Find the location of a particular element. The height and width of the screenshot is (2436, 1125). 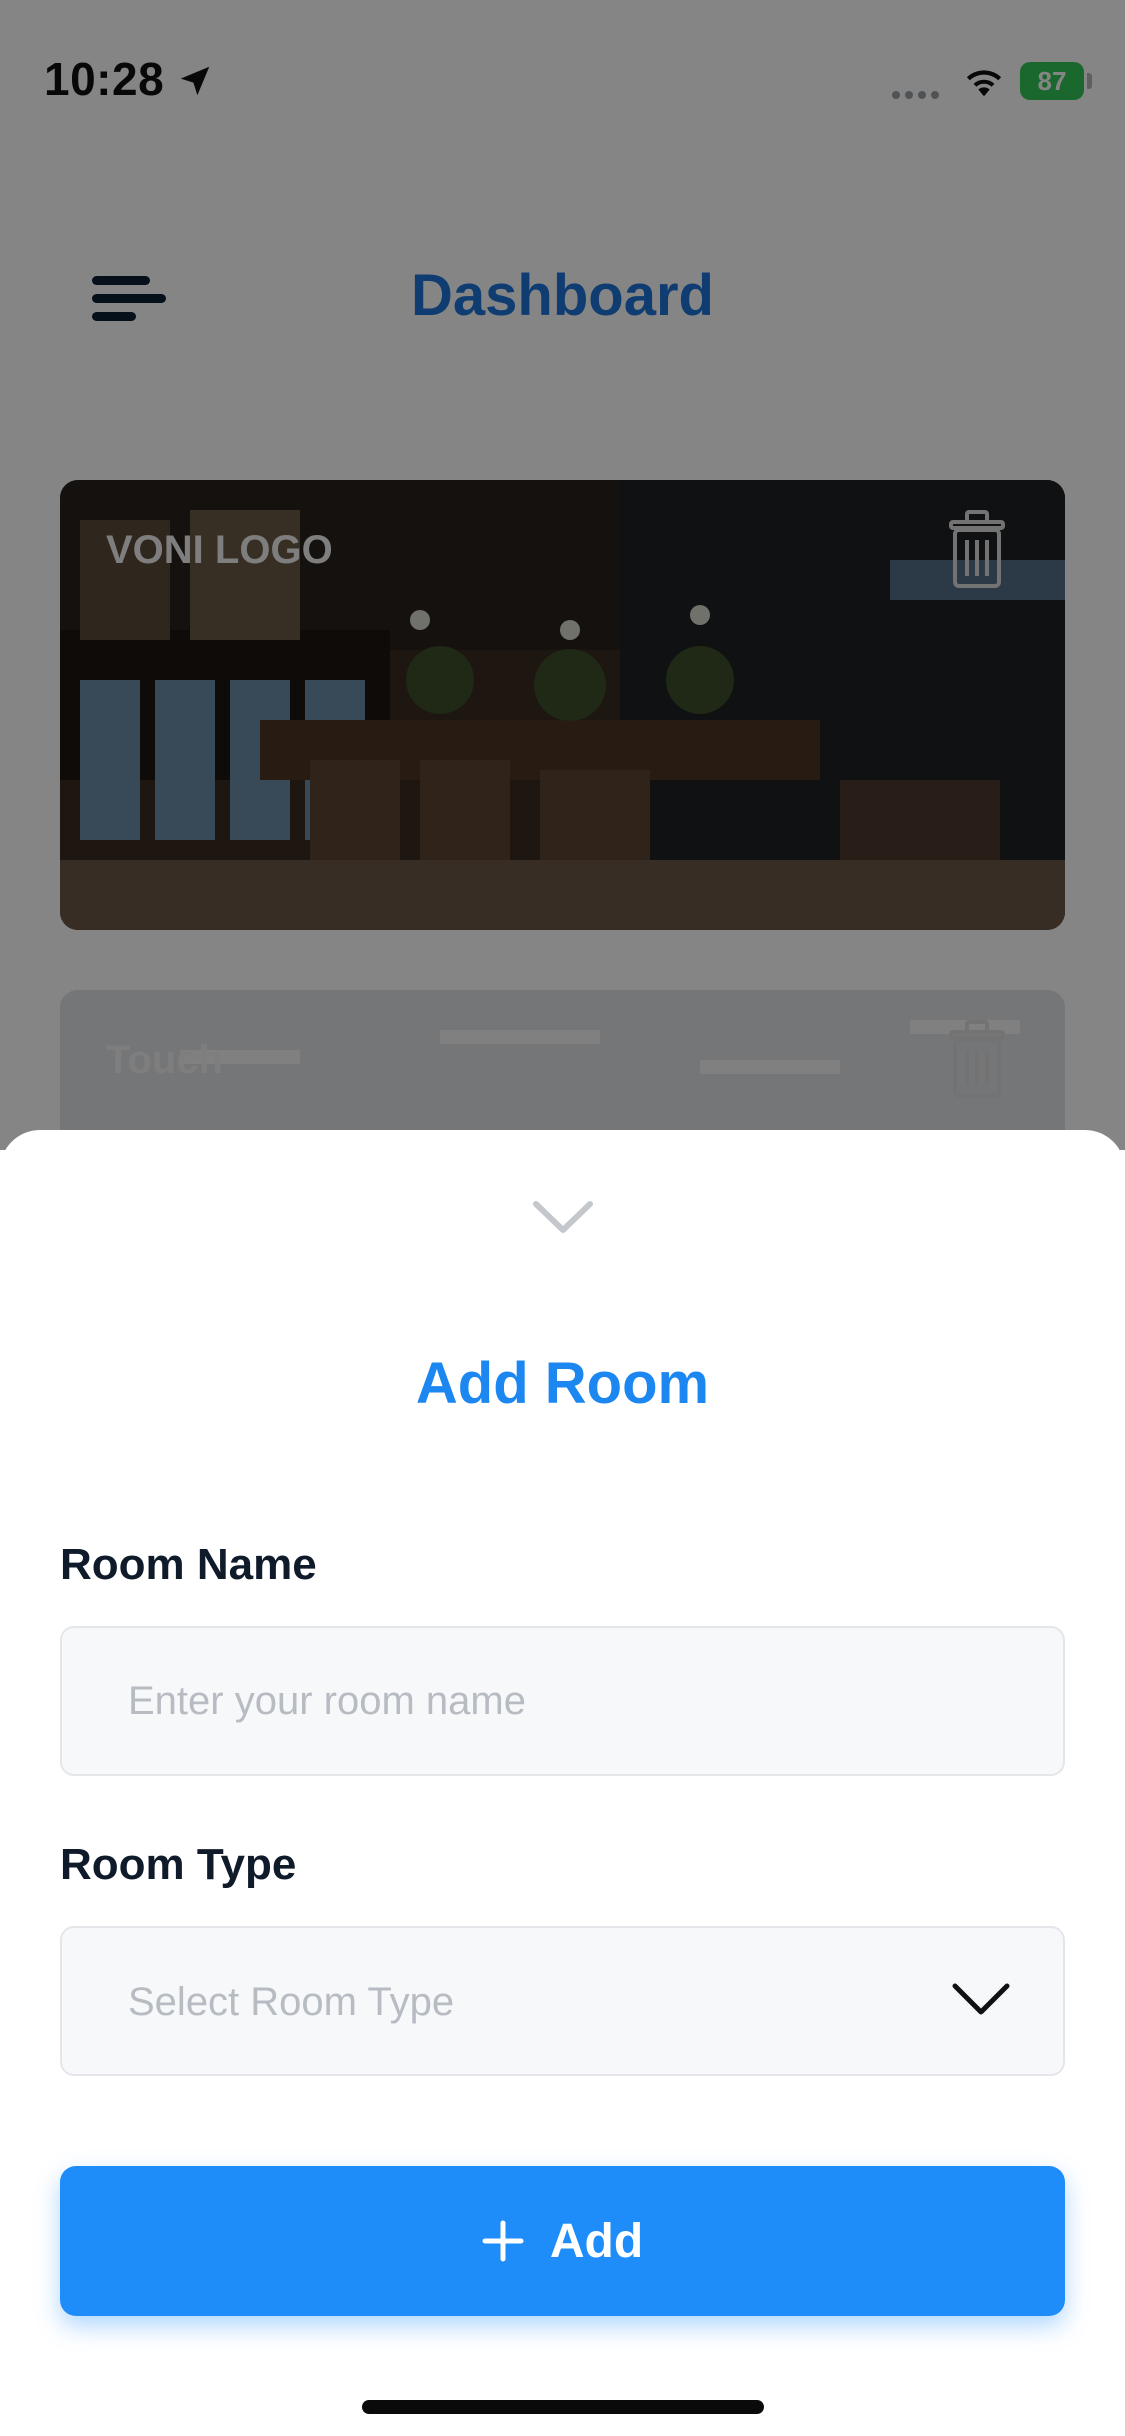

add-button: Add is located at coordinates (562, 2241).